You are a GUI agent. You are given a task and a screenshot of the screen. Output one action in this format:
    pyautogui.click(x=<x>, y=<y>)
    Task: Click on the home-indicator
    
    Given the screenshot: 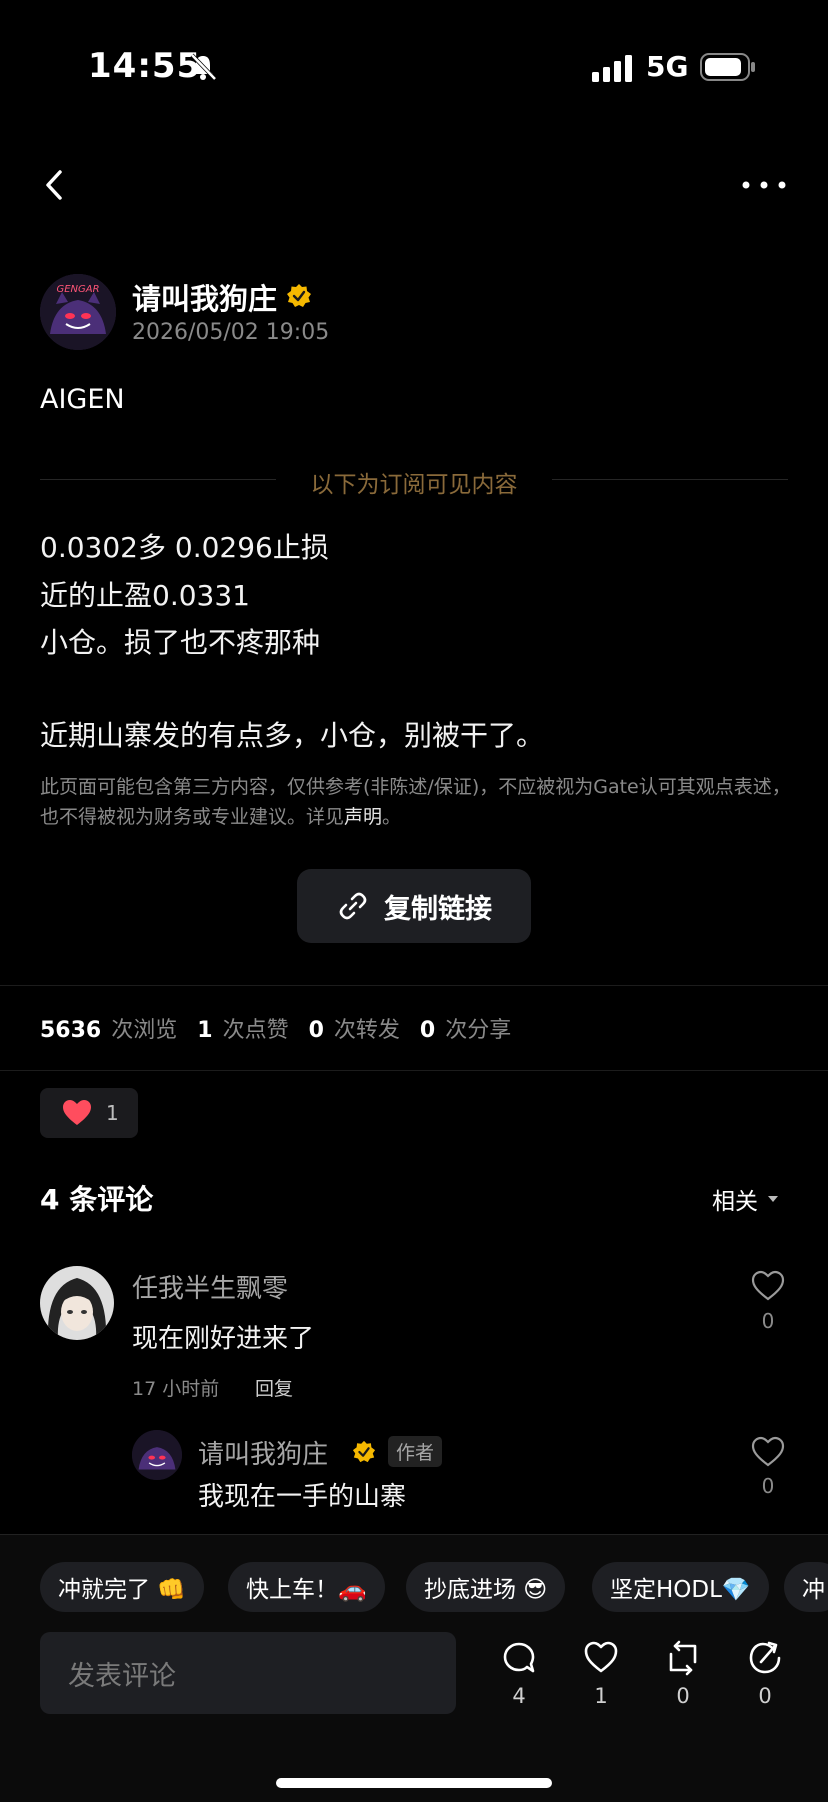 What is the action you would take?
    pyautogui.click(x=414, y=1783)
    